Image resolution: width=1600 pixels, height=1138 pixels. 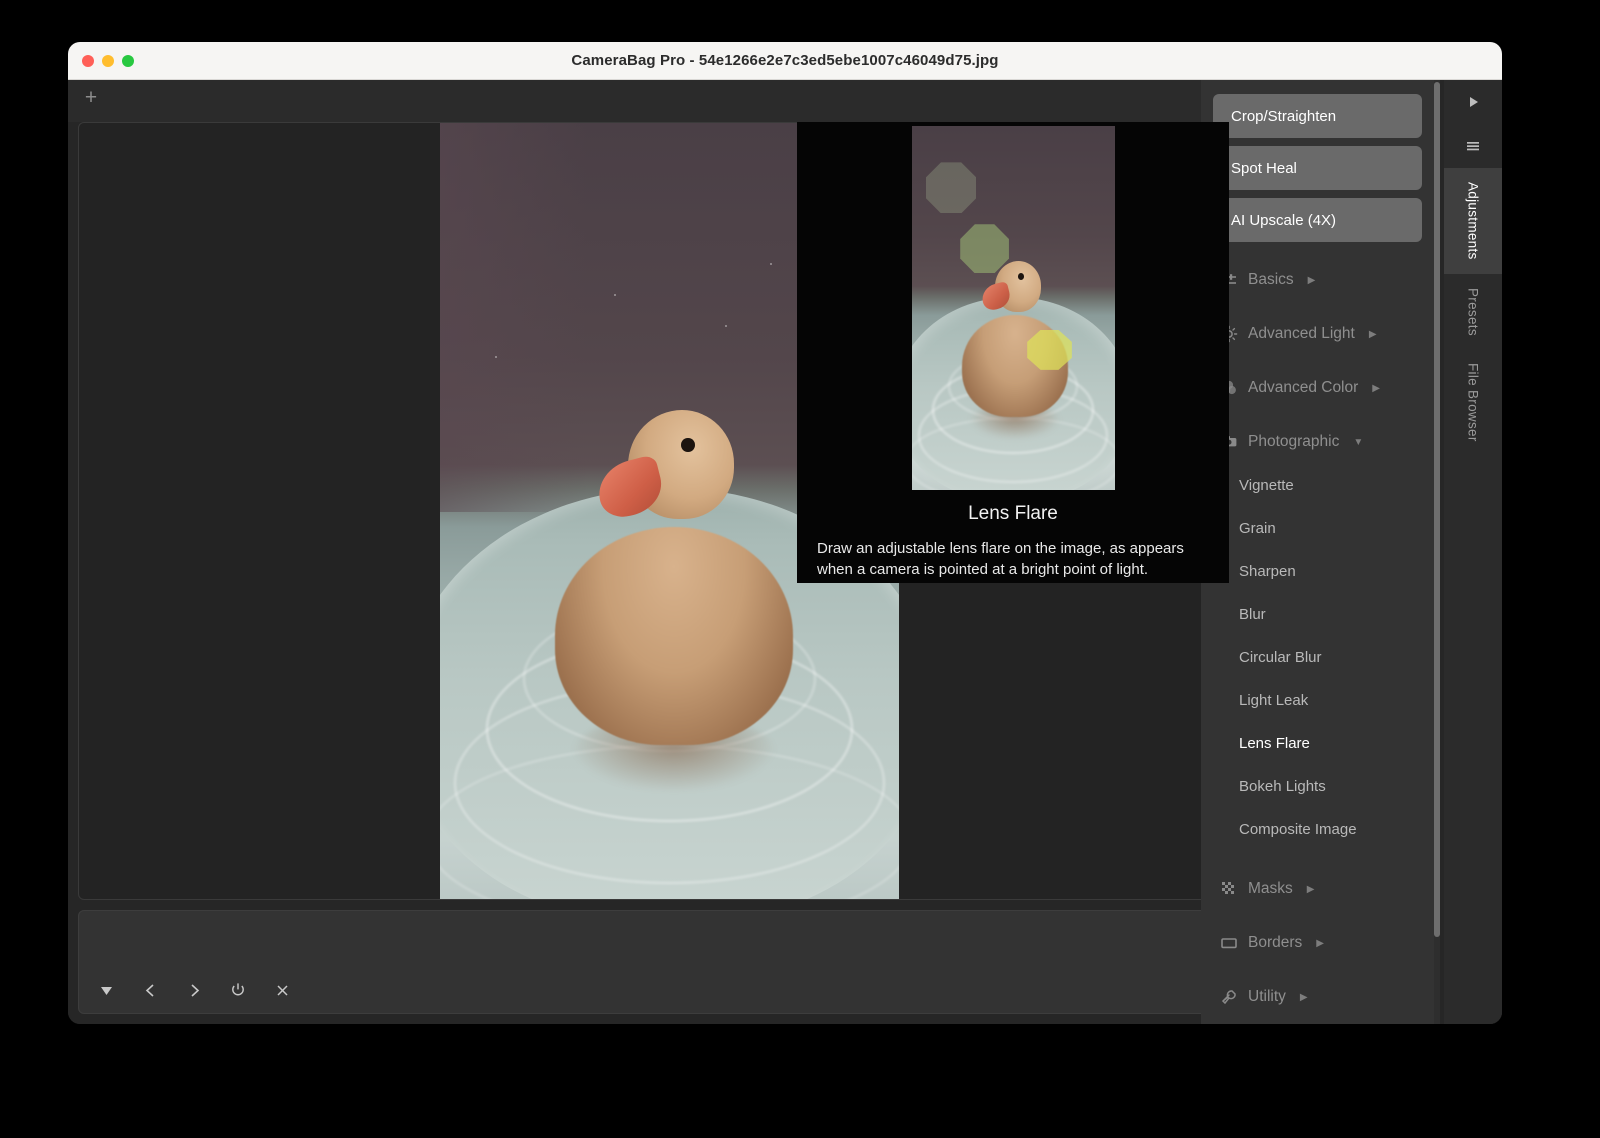 What do you see at coordinates (1294, 441) in the screenshot?
I see `group-photographic-label: Photographic` at bounding box center [1294, 441].